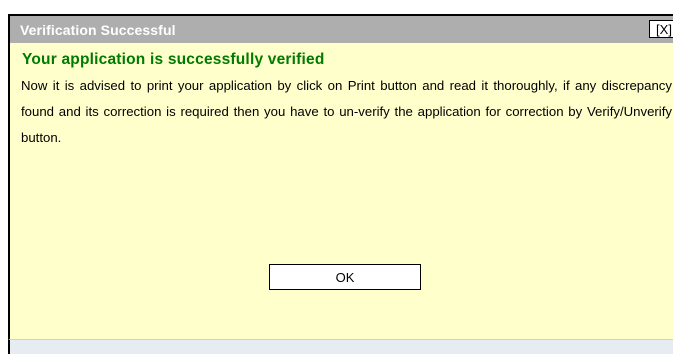 This screenshot has height=354, width=673. I want to click on page-background-strip, so click(340, 346).